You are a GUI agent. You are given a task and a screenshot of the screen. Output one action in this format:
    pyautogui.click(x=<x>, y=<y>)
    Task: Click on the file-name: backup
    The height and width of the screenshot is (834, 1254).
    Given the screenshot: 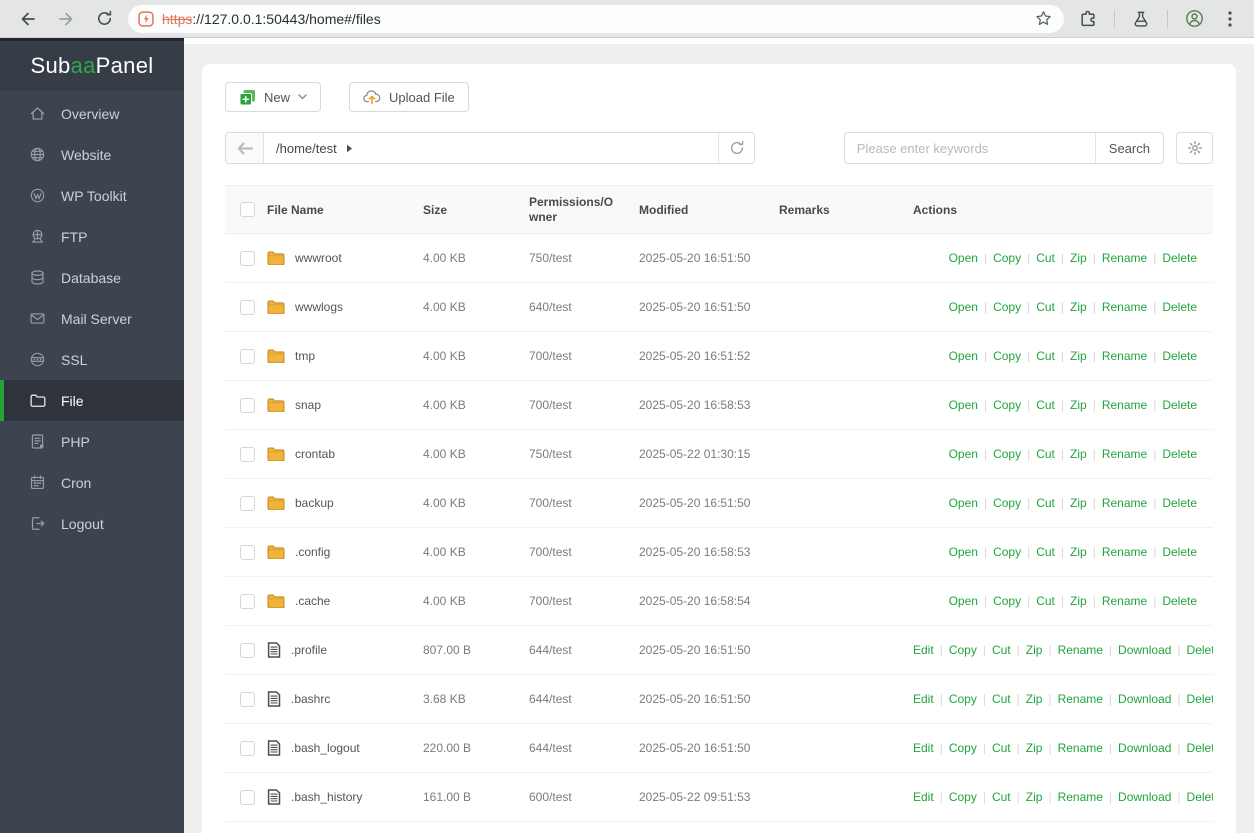 What is the action you would take?
    pyautogui.click(x=314, y=503)
    